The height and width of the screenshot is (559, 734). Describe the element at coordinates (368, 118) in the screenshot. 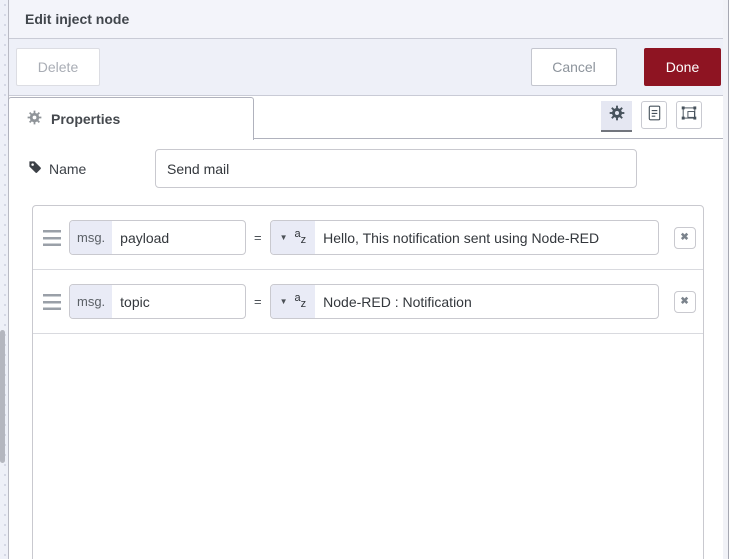

I see `tab-bar: Properties` at that location.